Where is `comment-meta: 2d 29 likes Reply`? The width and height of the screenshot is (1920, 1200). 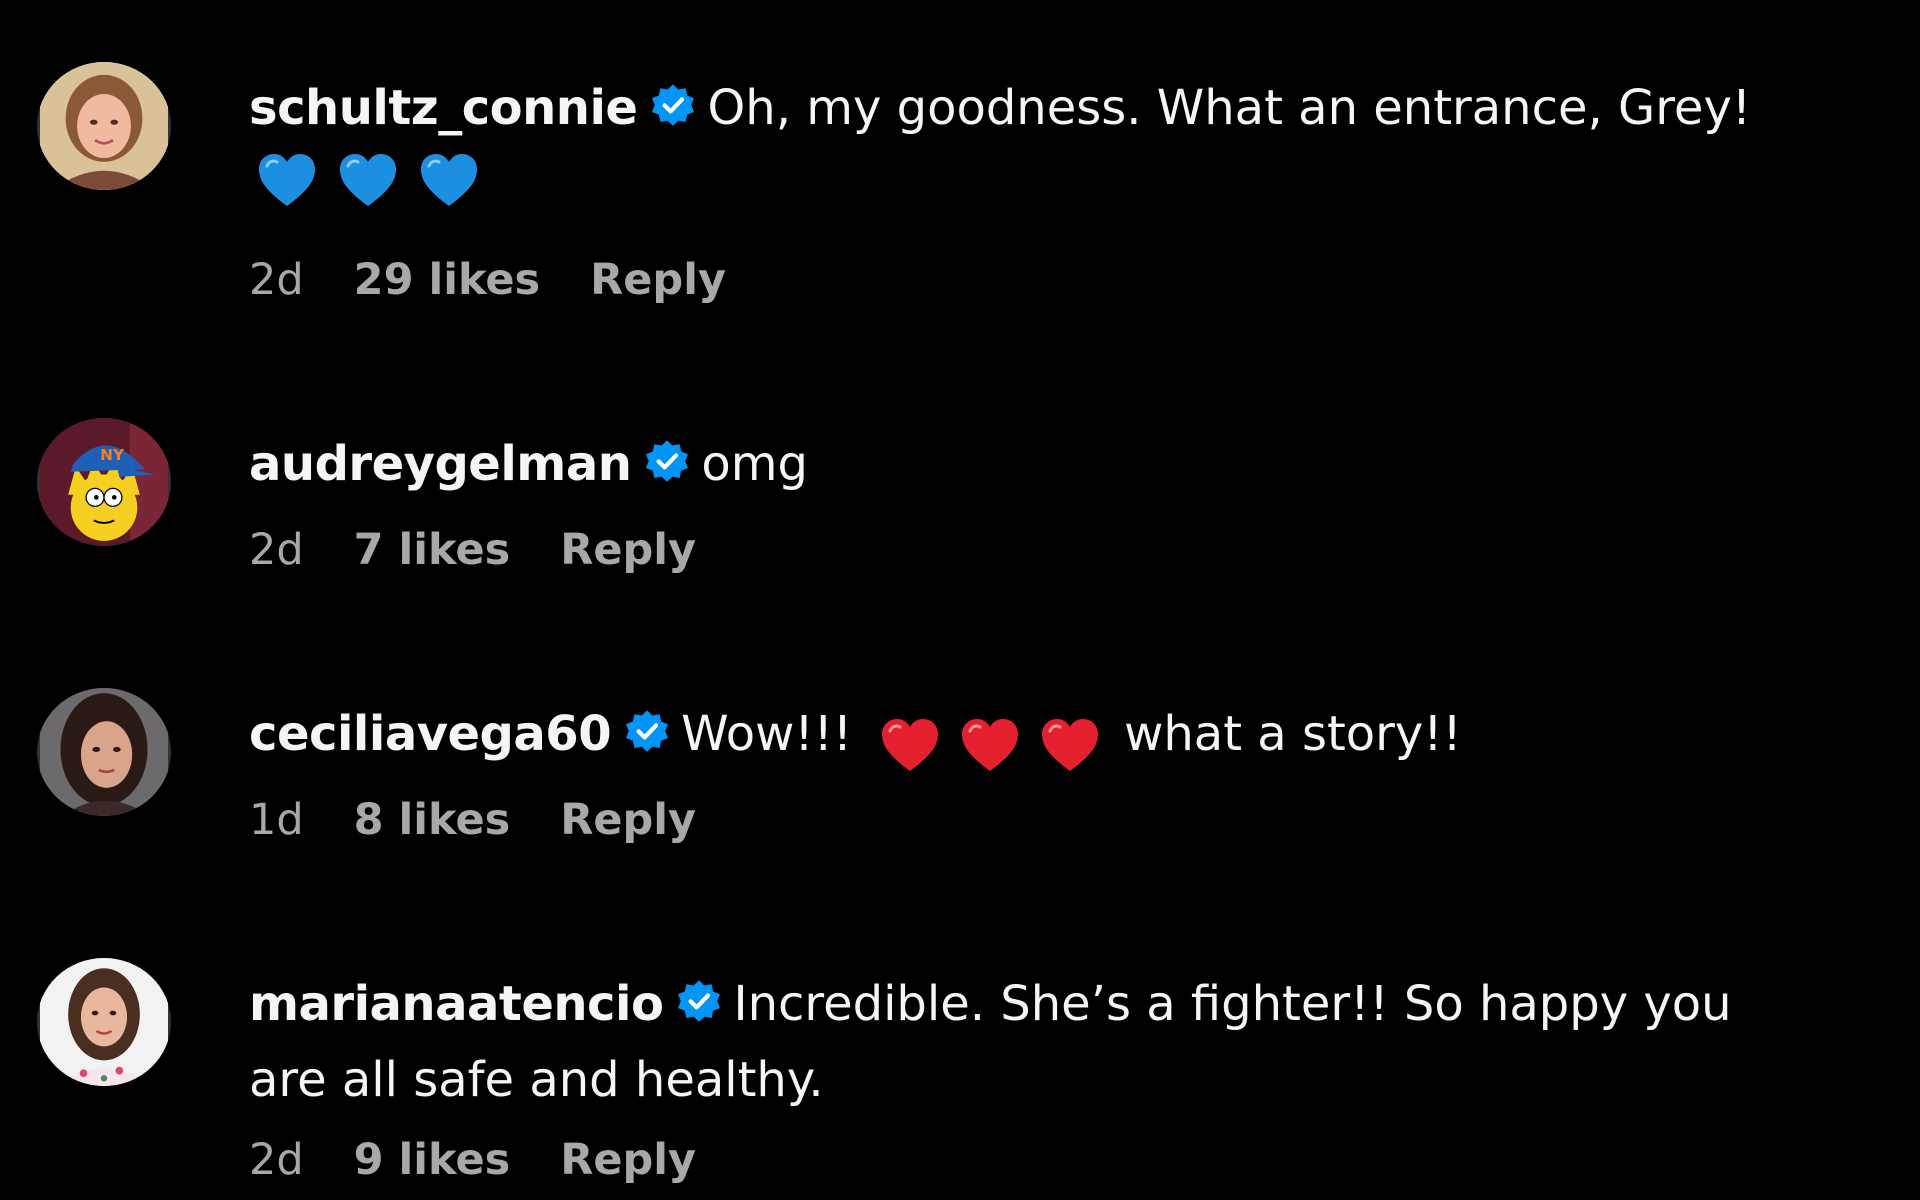 comment-meta: 2d 29 likes Reply is located at coordinates (512, 280).